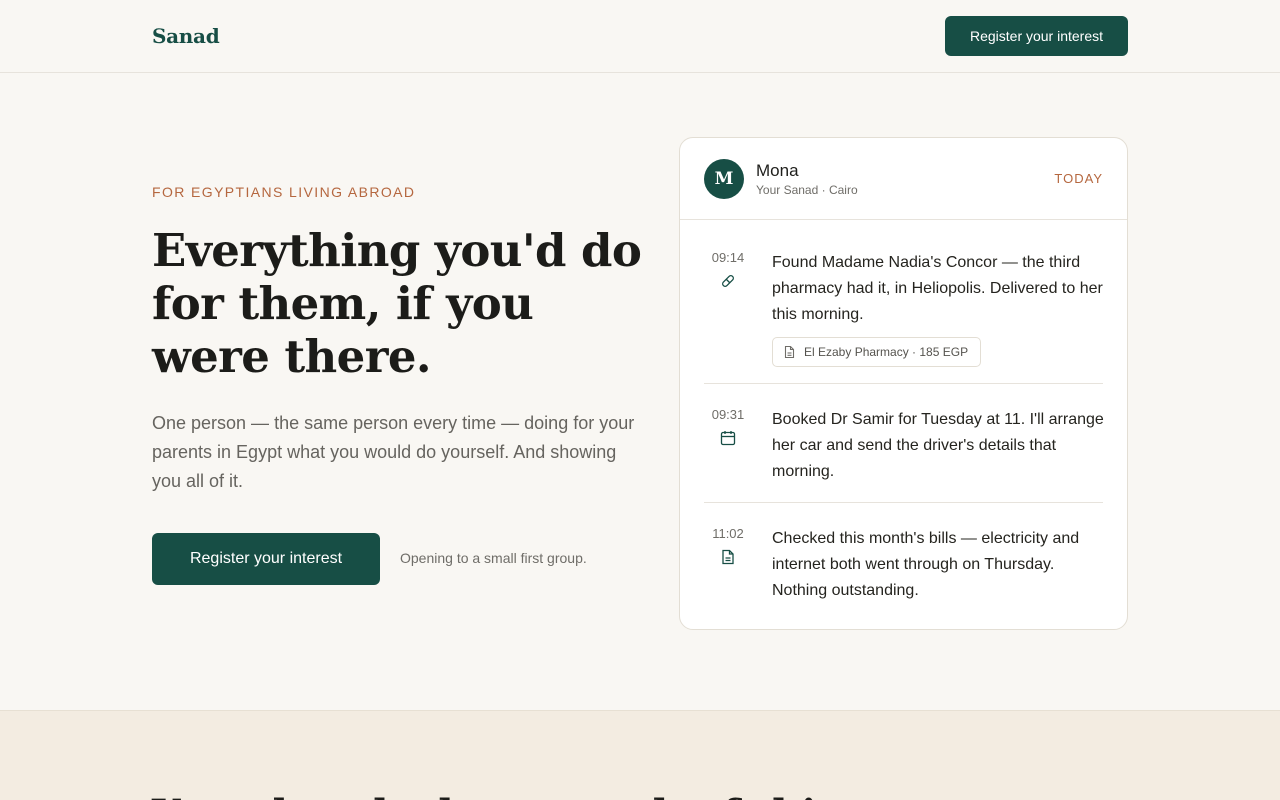  Describe the element at coordinates (728, 438) in the screenshot. I see `calendar-icon` at that location.